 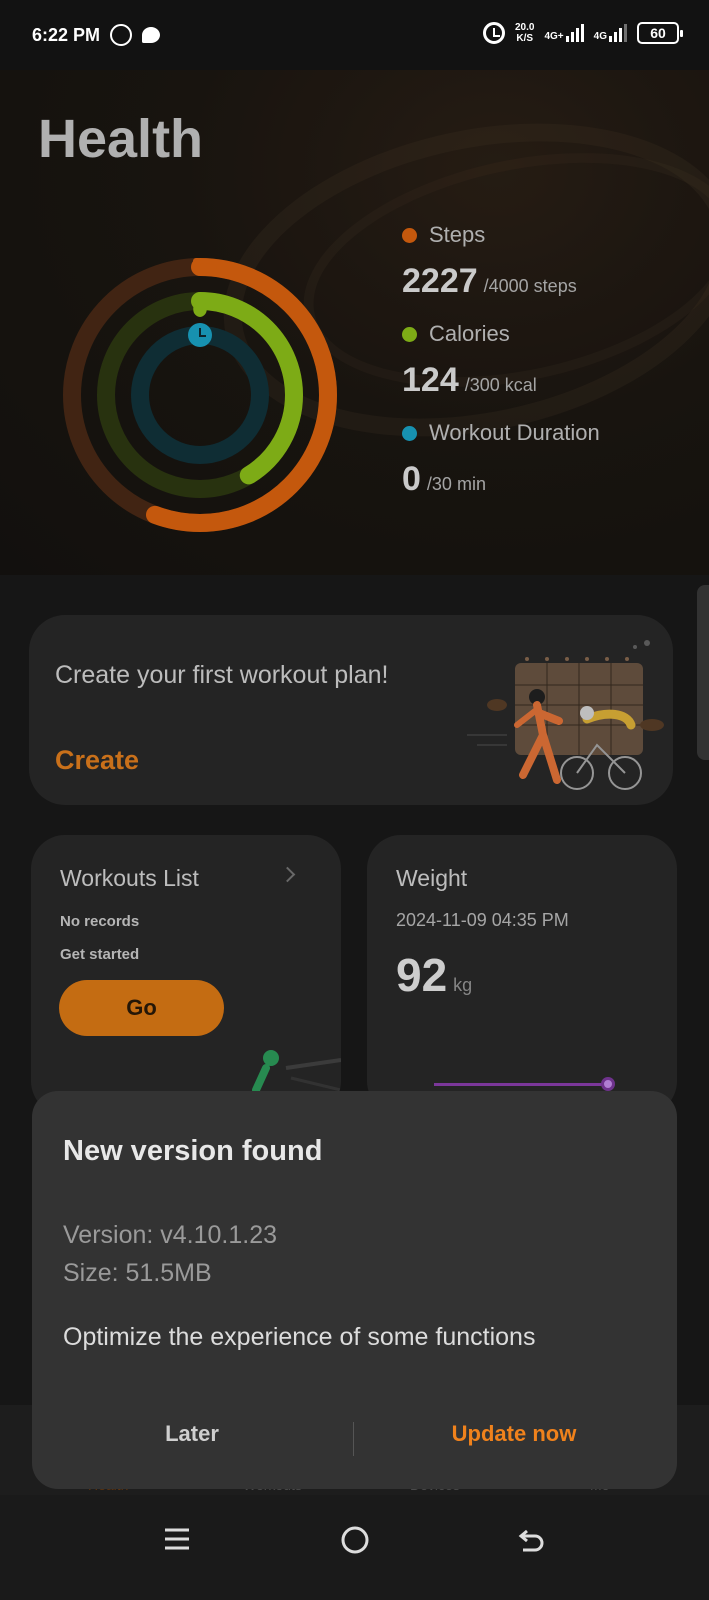 I want to click on menu-icon, so click(x=177, y=1539).